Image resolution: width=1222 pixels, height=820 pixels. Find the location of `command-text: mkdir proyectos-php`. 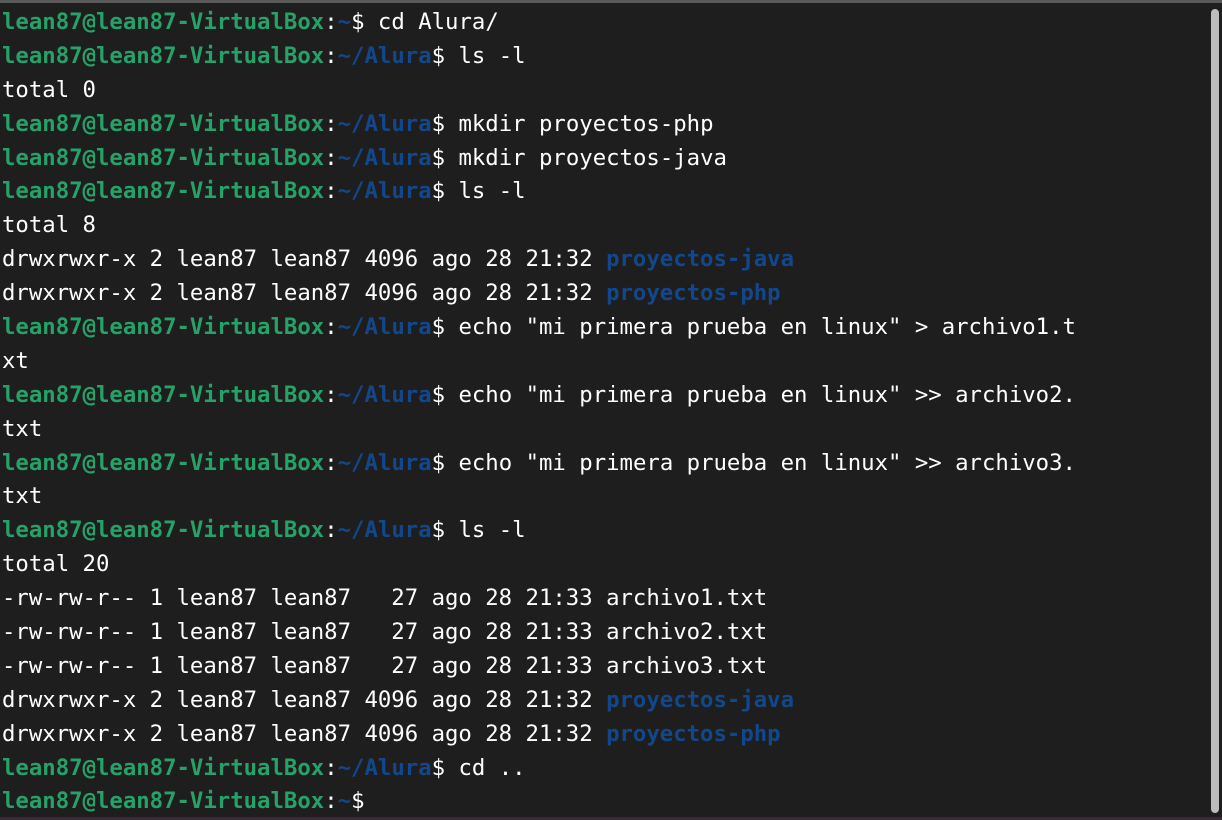

command-text: mkdir proyectos-php is located at coordinates (579, 123).